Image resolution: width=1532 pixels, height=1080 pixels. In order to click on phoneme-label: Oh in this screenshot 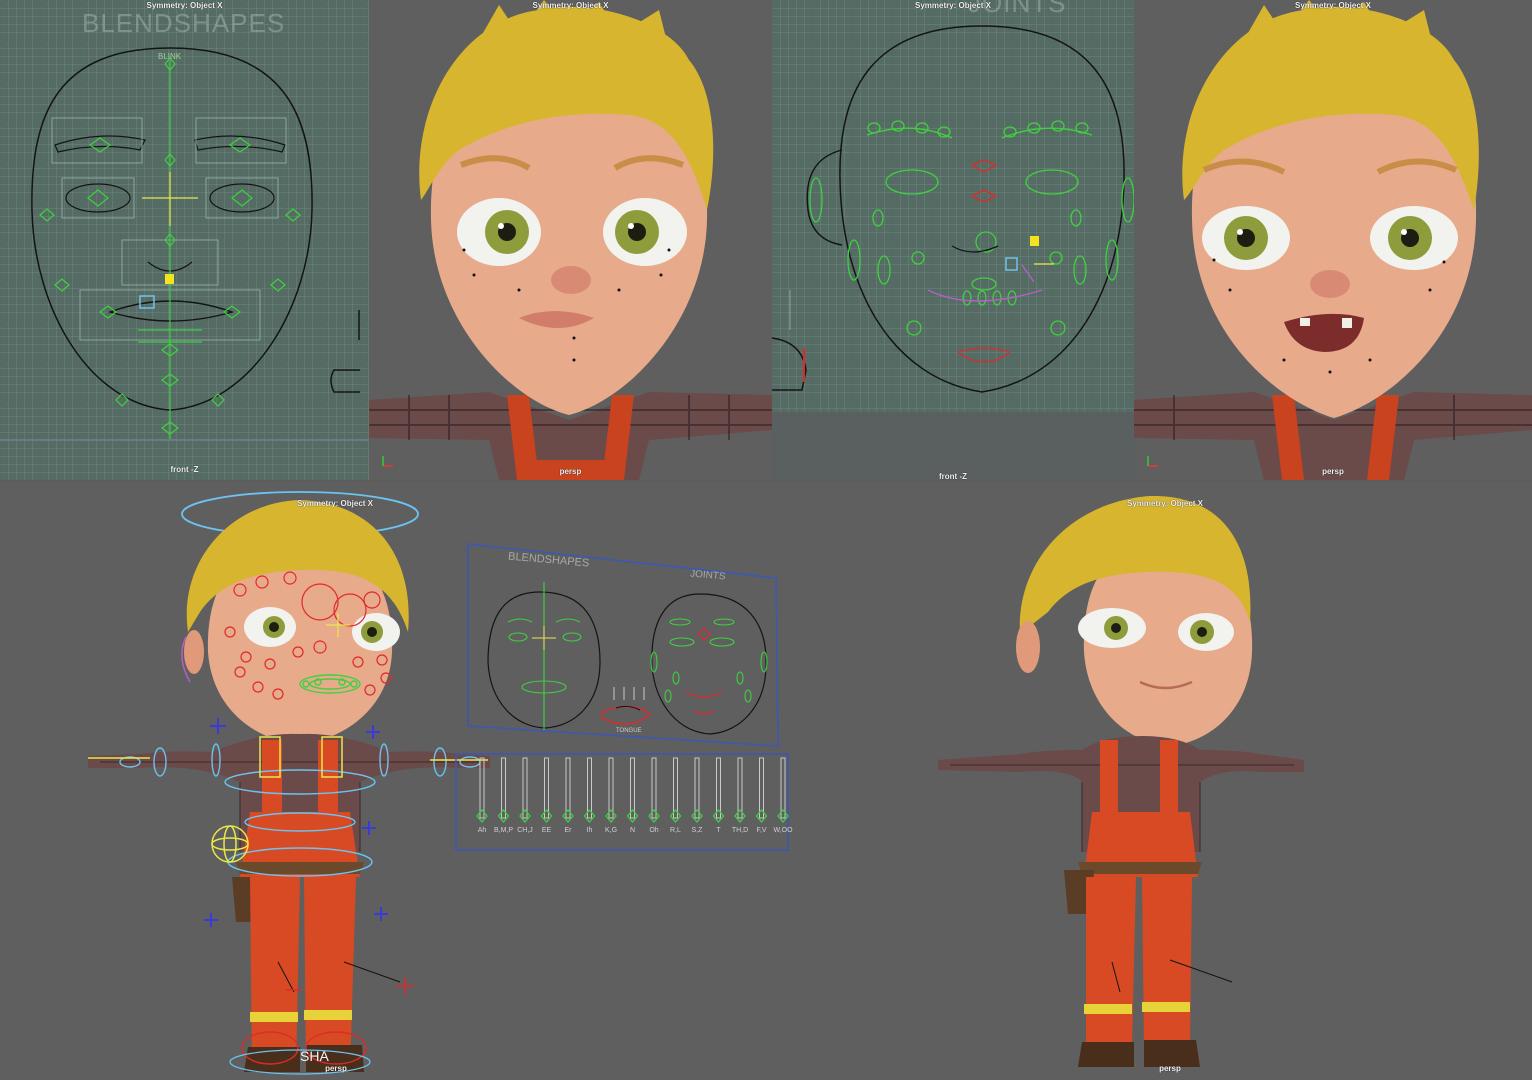, I will do `click(654, 830)`.